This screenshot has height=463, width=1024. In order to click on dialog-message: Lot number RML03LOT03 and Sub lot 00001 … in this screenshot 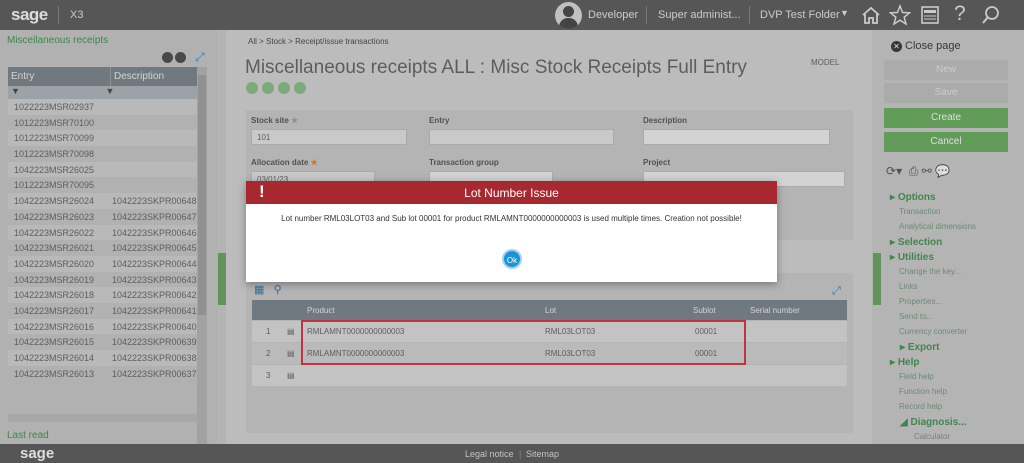, I will do `click(511, 218)`.